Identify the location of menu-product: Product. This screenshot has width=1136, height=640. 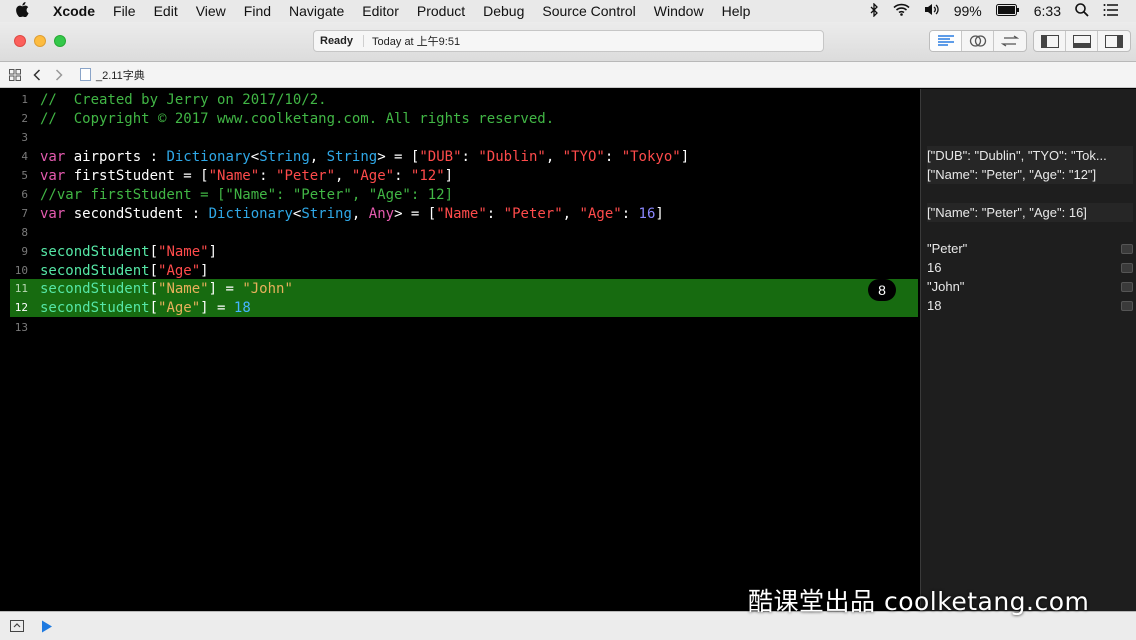
(441, 11).